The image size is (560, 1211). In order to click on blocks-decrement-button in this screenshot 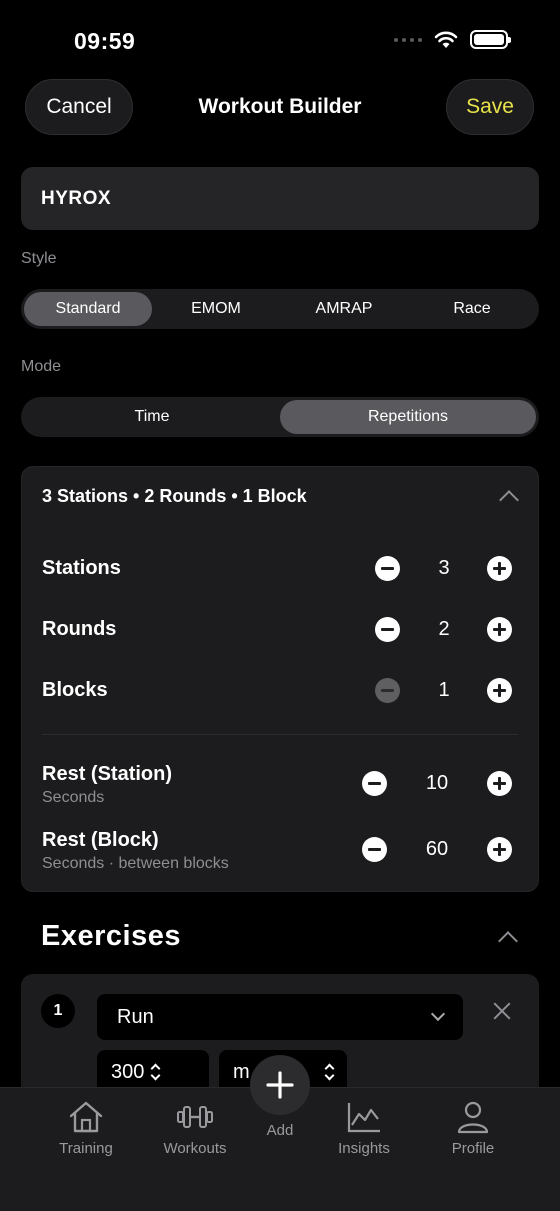, I will do `click(387, 690)`.